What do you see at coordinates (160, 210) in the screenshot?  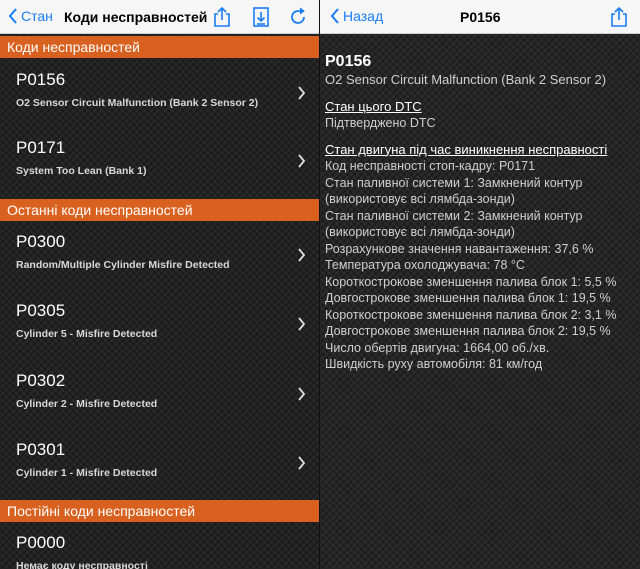 I see `section-header-recent-codes: Останні коди несправностей` at bounding box center [160, 210].